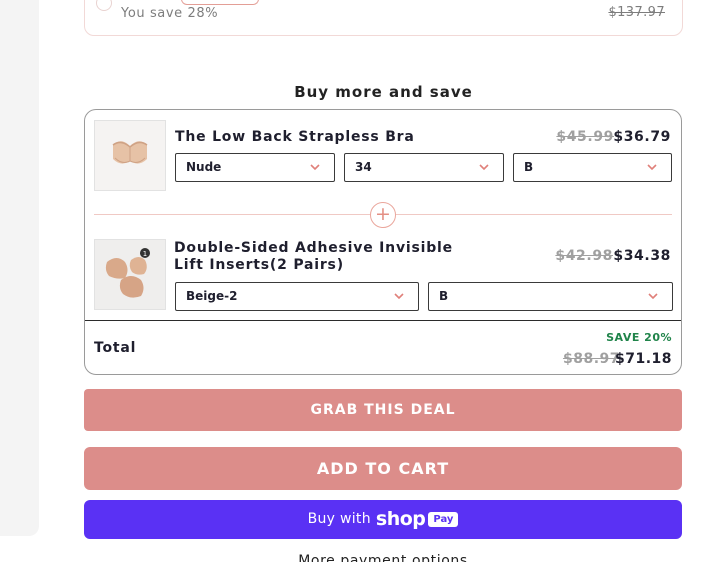  I want to click on lift-inserts-icon: 1, so click(130, 274).